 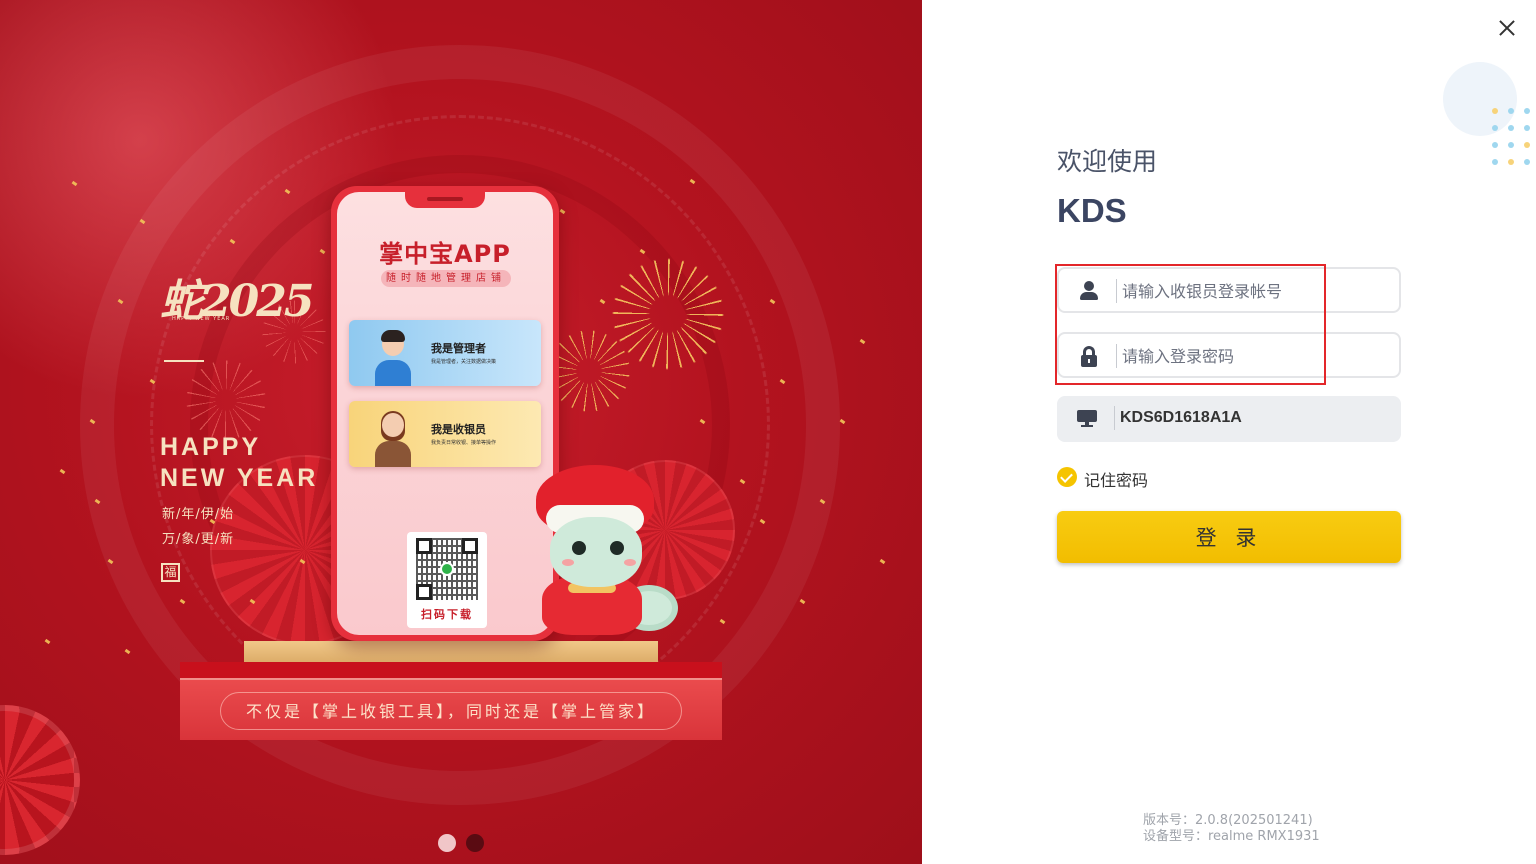 I want to click on app-title: 掌中宝APP, so click(x=445, y=254).